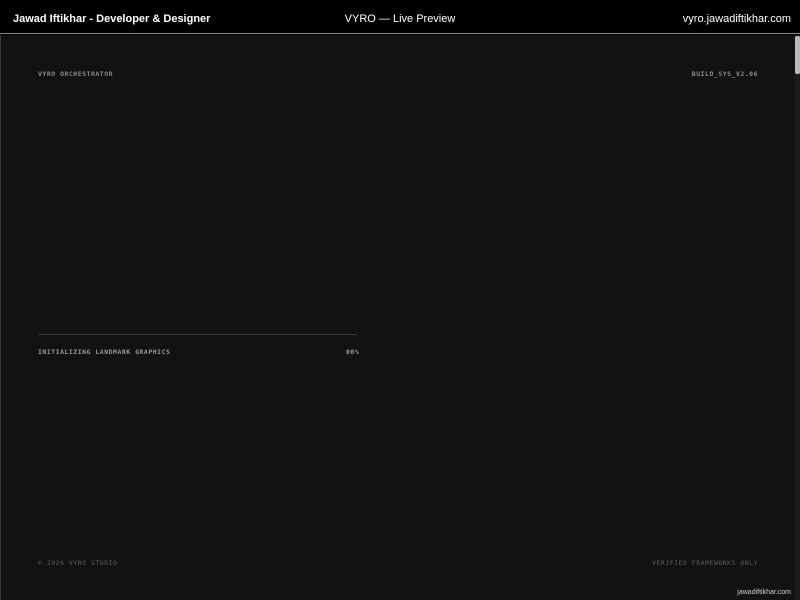 The height and width of the screenshot is (600, 800). I want to click on orchestrator-label: VYRO ORCHESTRATOR, so click(76, 74).